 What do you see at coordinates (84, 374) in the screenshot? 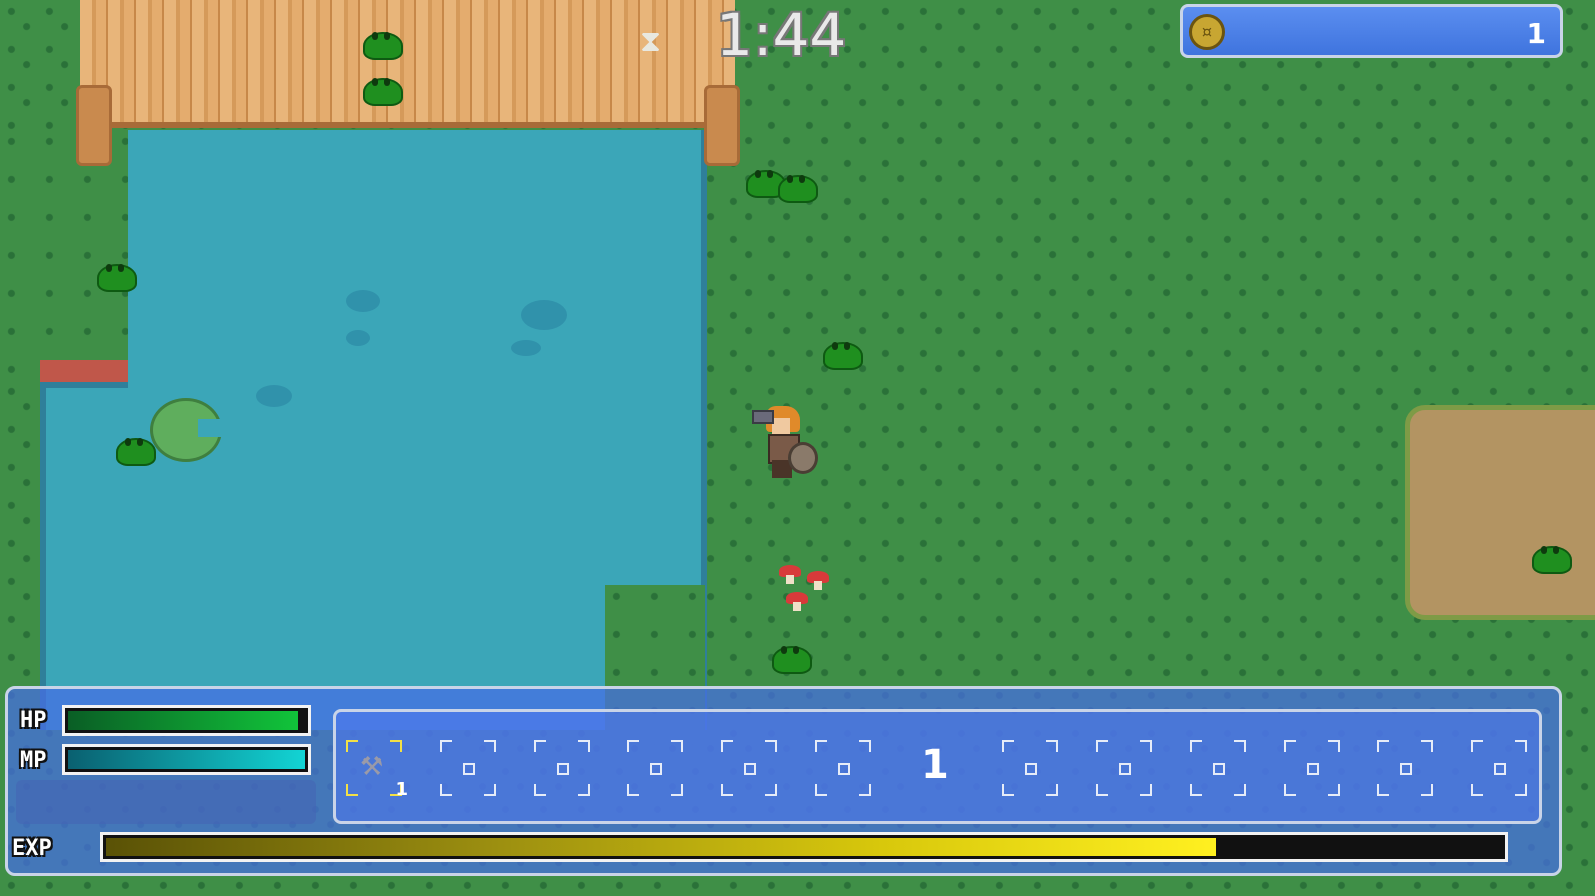
I see `dirt-ledge` at bounding box center [84, 374].